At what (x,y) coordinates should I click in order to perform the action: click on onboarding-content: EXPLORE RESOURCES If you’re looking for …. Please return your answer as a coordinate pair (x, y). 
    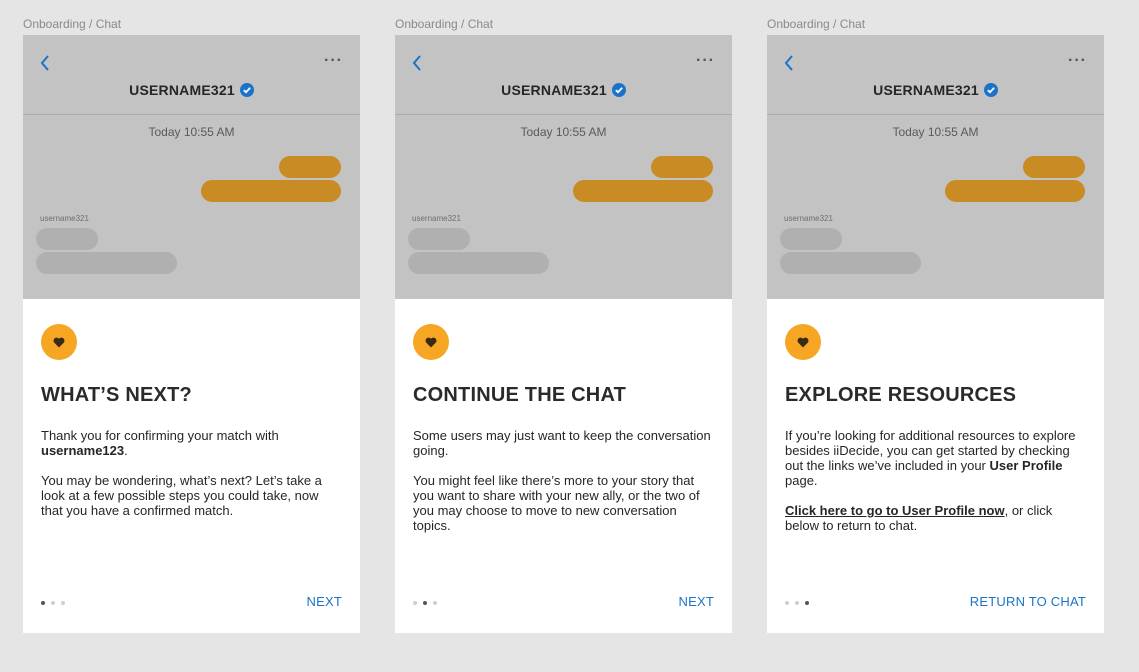
    Looking at the image, I should click on (935, 466).